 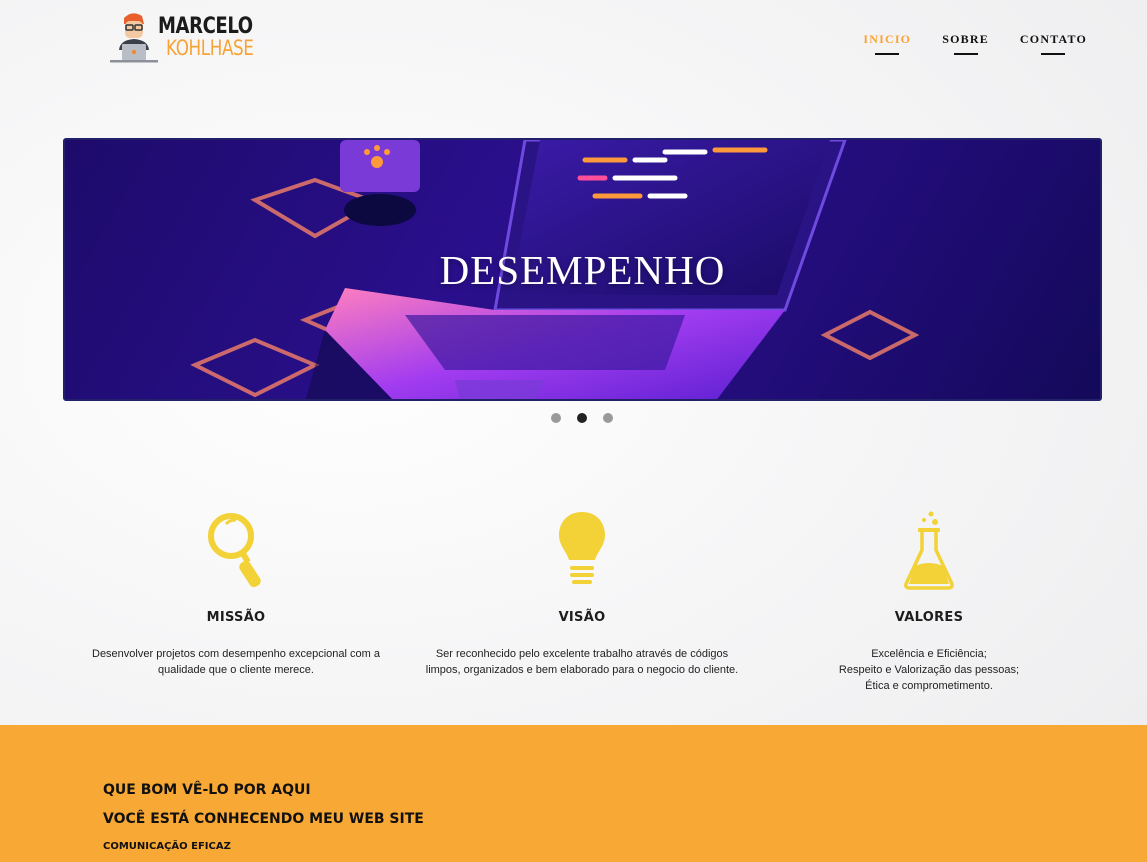 I want to click on feature-title: VISÃO, so click(x=582, y=617).